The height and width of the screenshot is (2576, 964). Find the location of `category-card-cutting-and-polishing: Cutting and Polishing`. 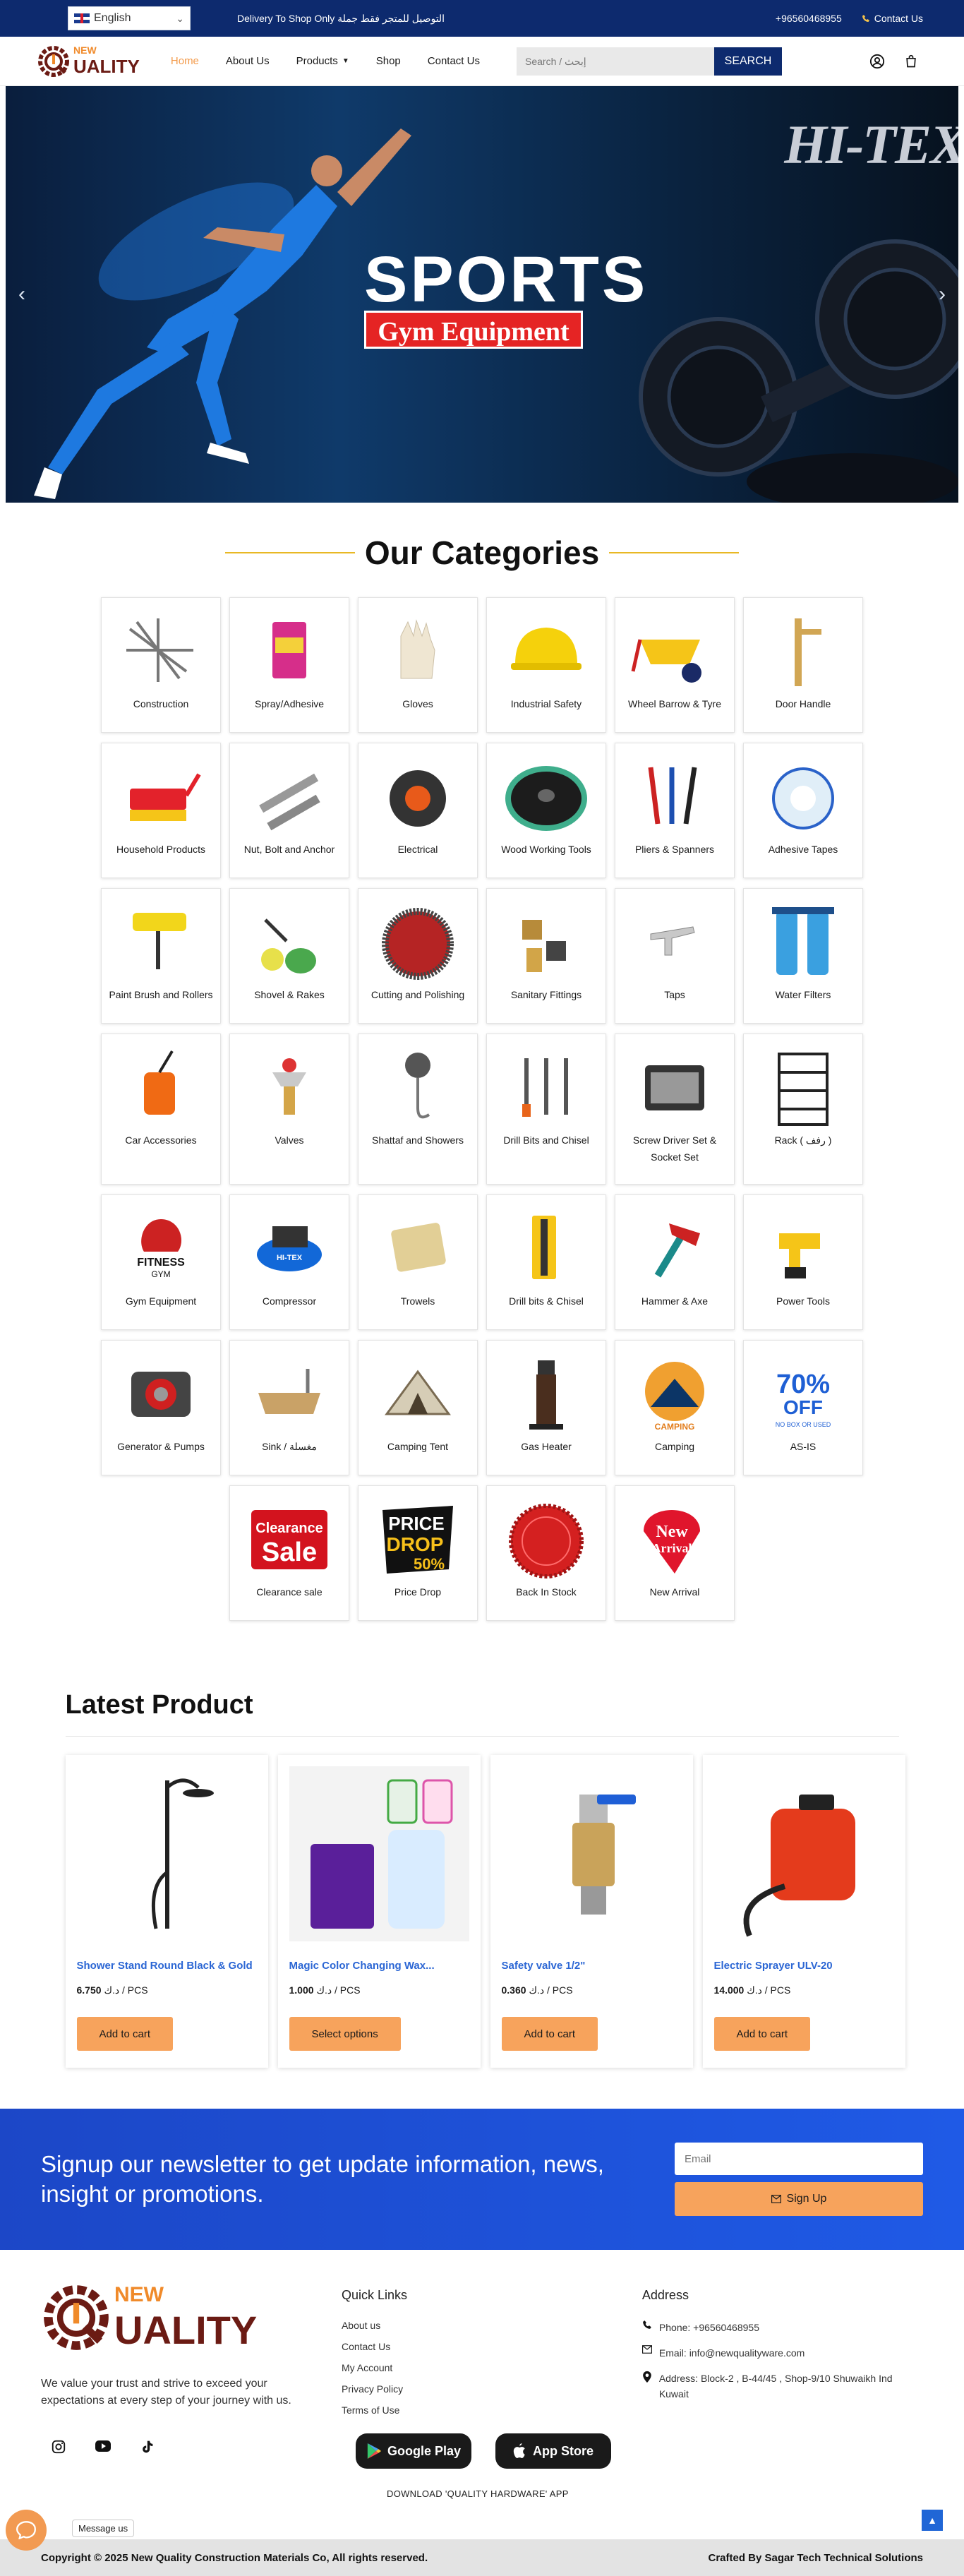

category-card-cutting-and-polishing: Cutting and Polishing is located at coordinates (418, 956).